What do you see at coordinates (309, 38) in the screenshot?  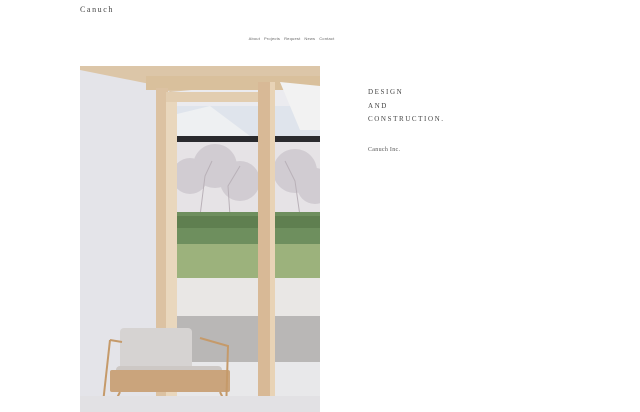 I see `nav-item-news: News` at bounding box center [309, 38].